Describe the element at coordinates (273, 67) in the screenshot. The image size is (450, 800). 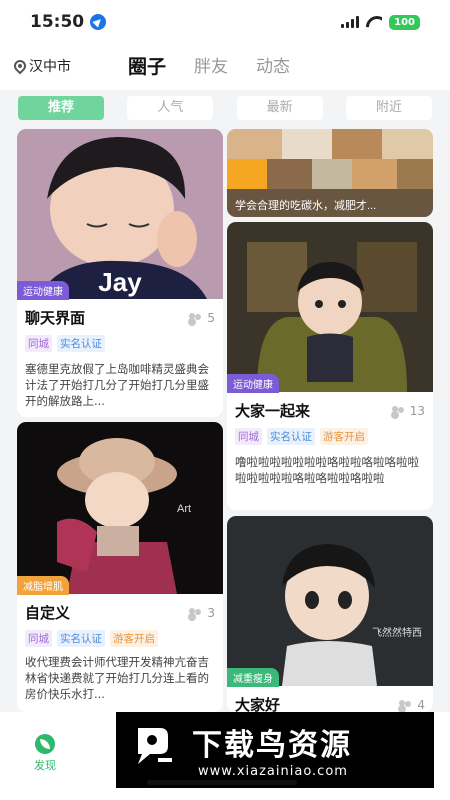
I see `tab-moments: 动态` at that location.